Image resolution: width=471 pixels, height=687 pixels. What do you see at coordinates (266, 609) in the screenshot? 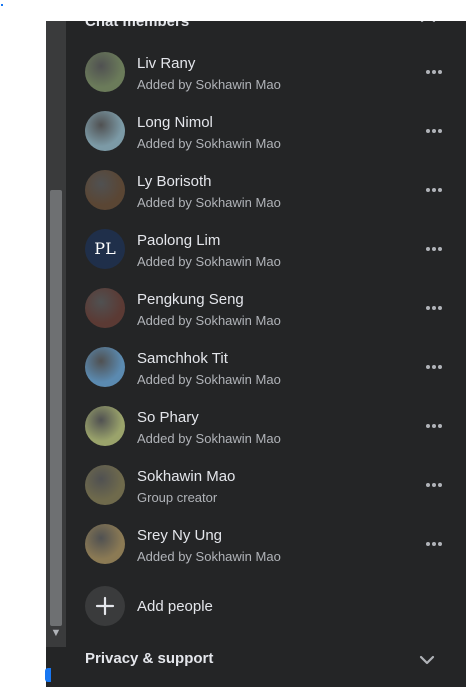
I see `add-people-button: Add people` at bounding box center [266, 609].